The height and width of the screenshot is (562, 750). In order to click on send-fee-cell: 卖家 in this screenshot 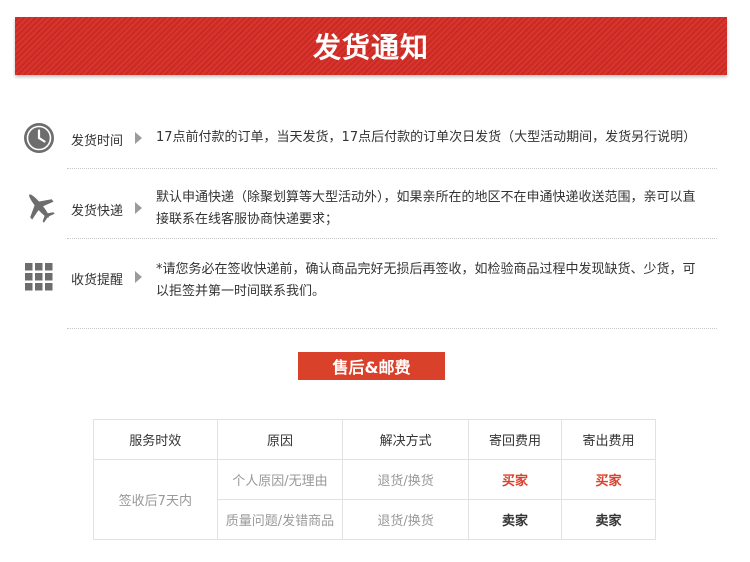, I will do `click(608, 519)`.